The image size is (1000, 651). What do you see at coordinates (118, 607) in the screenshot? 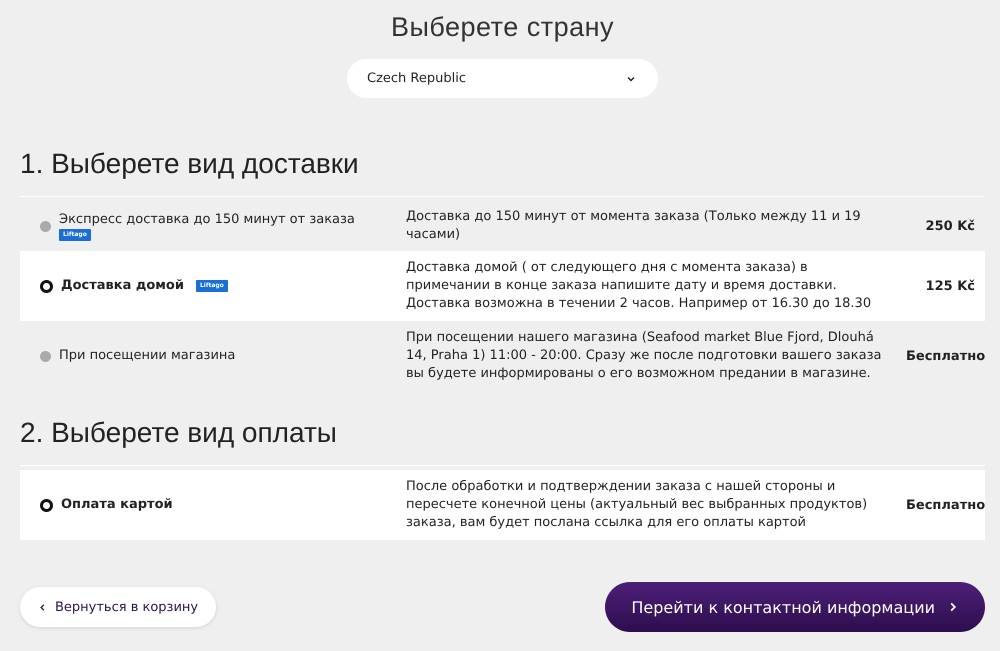
I see `back-button: Вернуться в корзину` at bounding box center [118, 607].